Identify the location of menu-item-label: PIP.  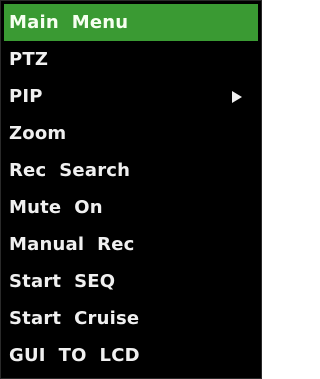
(26, 96).